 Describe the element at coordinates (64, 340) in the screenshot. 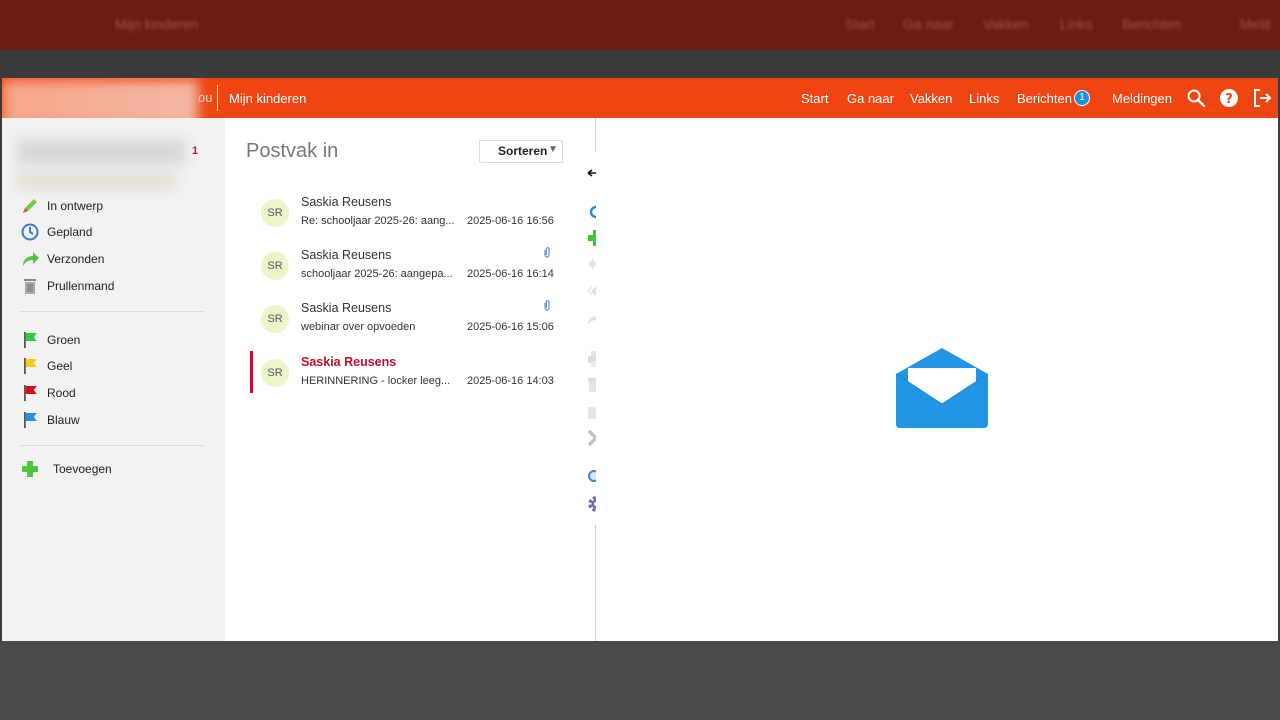

I see `flag-label: Groen` at that location.